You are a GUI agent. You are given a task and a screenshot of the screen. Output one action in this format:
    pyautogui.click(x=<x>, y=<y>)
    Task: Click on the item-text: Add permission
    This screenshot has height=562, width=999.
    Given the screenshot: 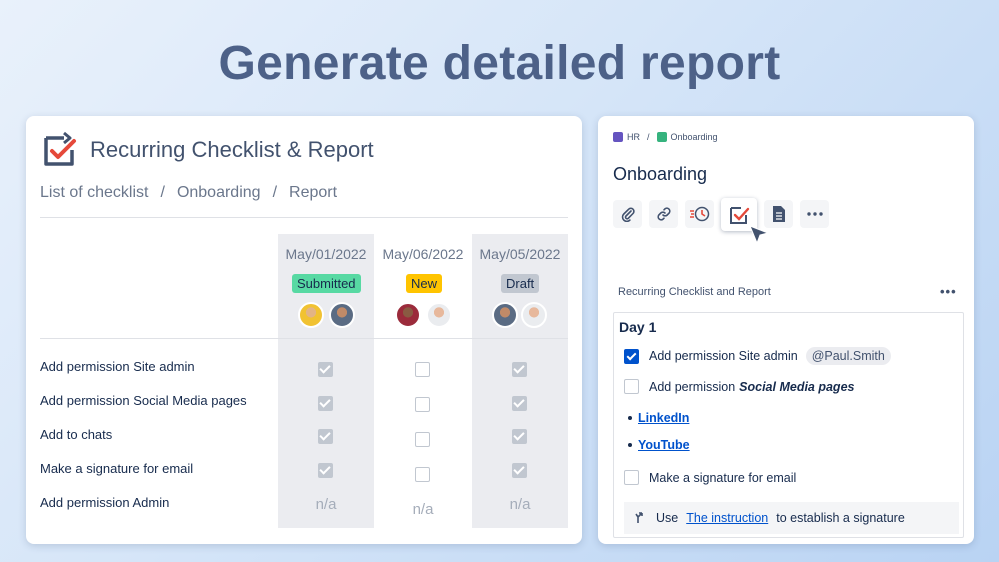 What is the action you would take?
    pyautogui.click(x=692, y=386)
    